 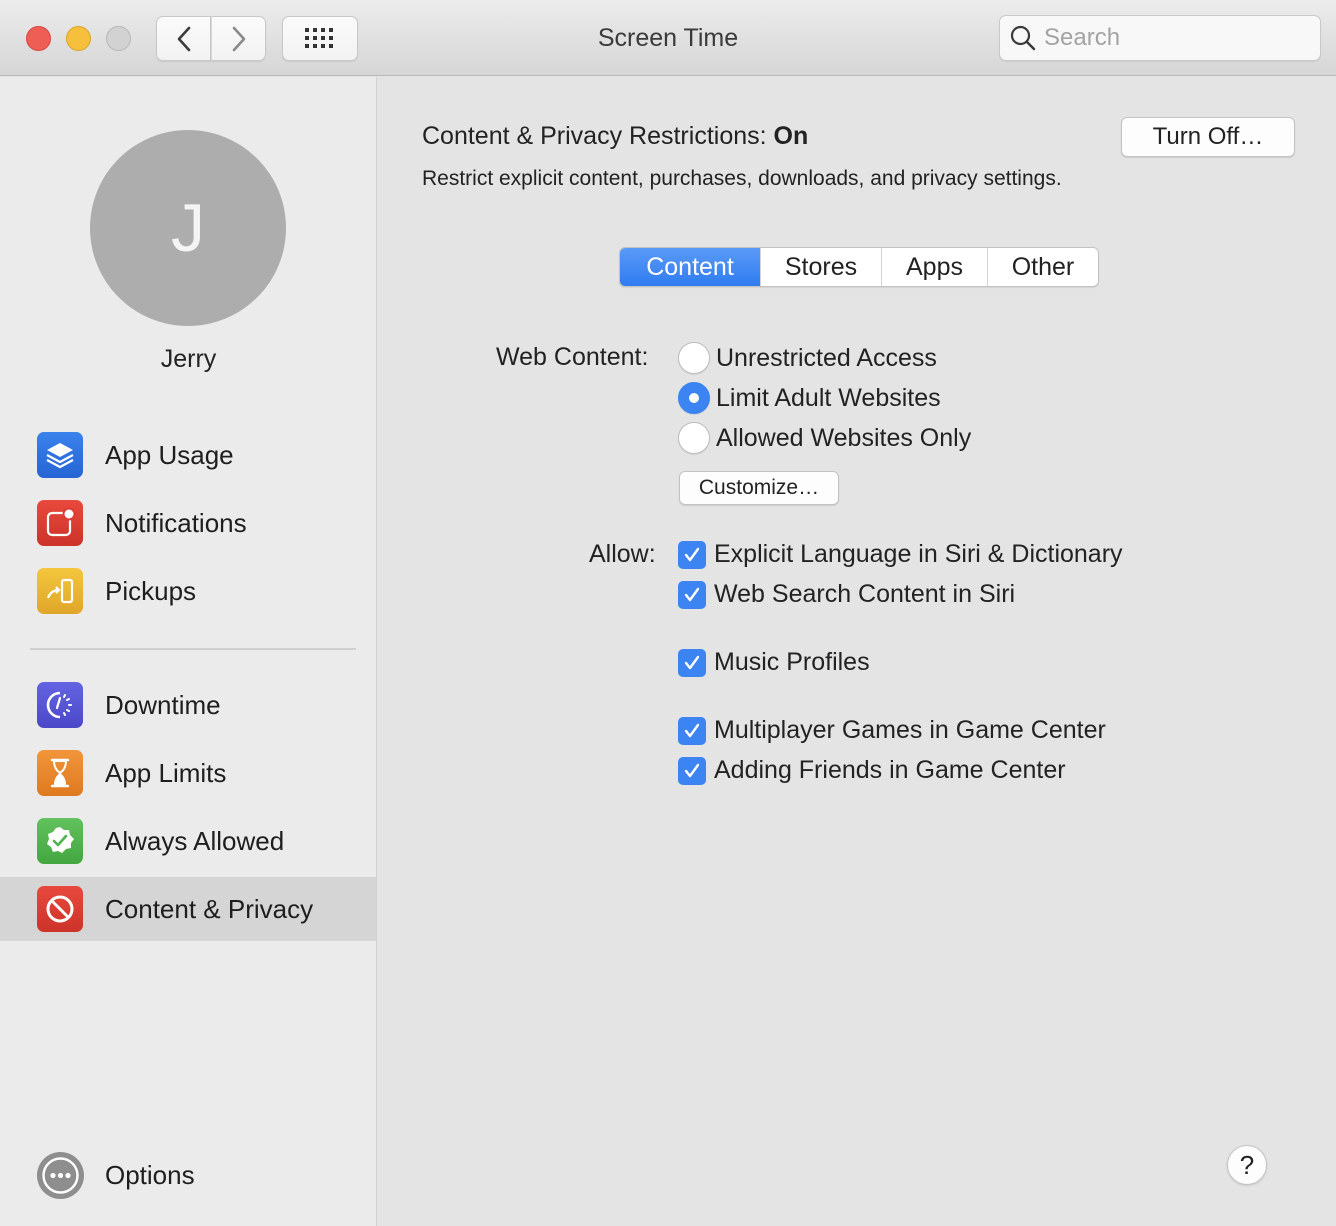 I want to click on options-label: Options, so click(x=150, y=1174).